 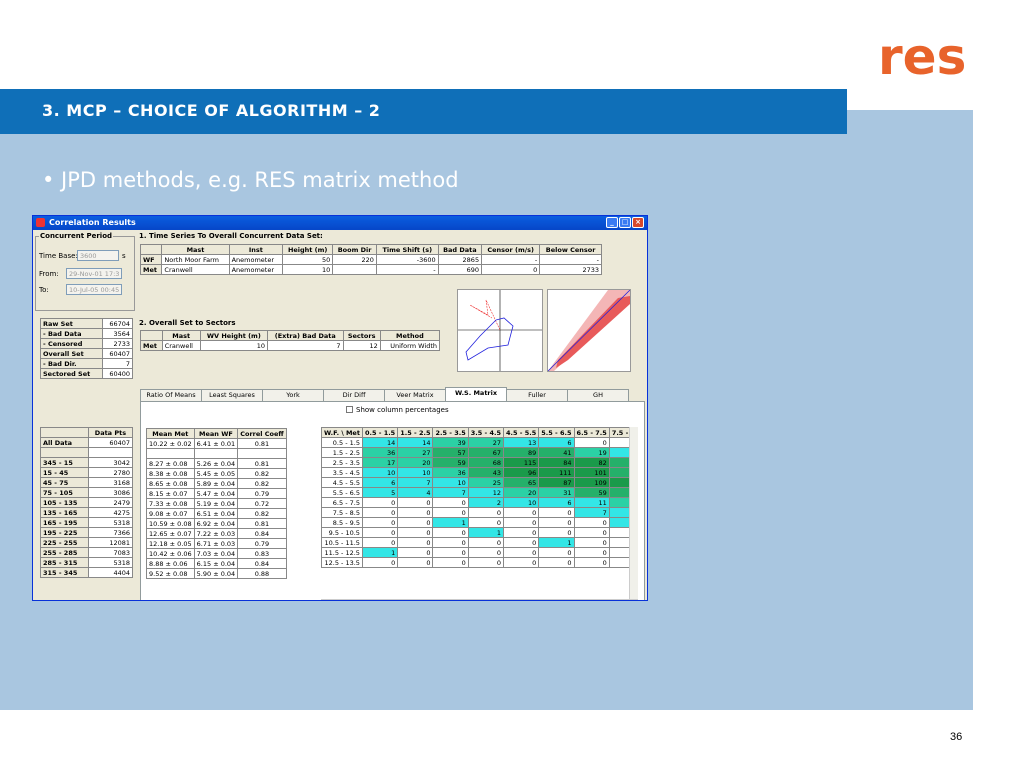 What do you see at coordinates (92, 222) in the screenshot?
I see `window-title: Correlation Results` at bounding box center [92, 222].